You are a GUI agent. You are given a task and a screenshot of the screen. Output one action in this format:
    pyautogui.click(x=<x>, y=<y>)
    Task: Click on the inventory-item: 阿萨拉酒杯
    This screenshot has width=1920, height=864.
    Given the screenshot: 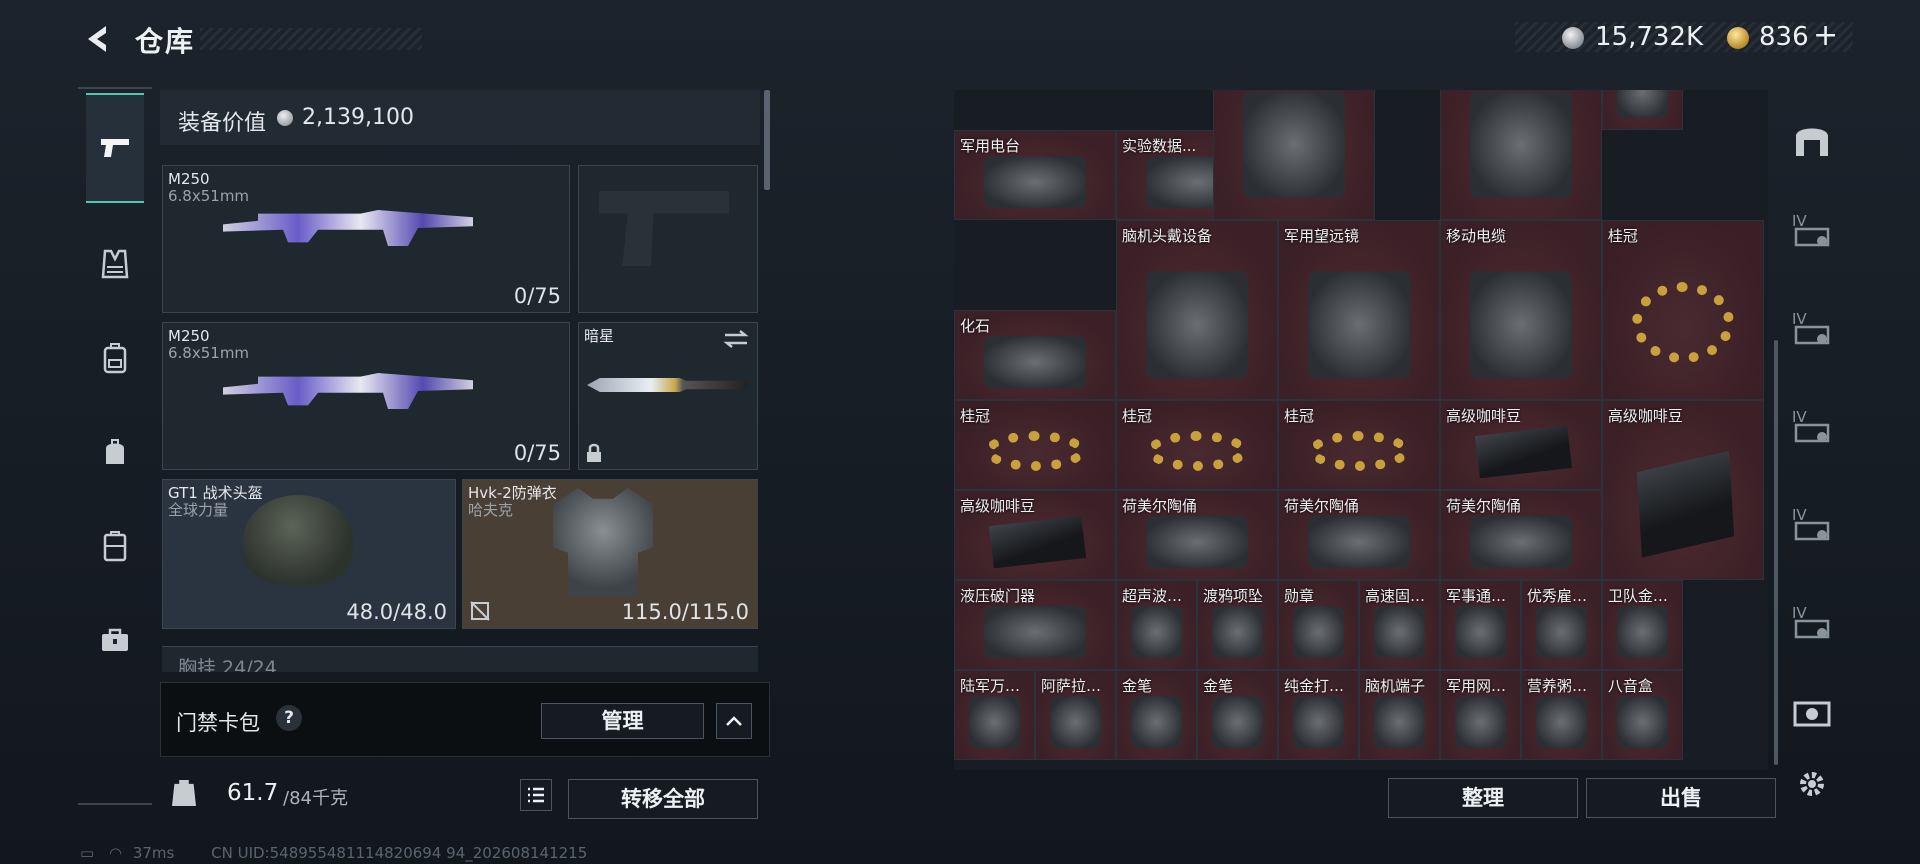 What is the action you would take?
    pyautogui.click(x=1075, y=715)
    